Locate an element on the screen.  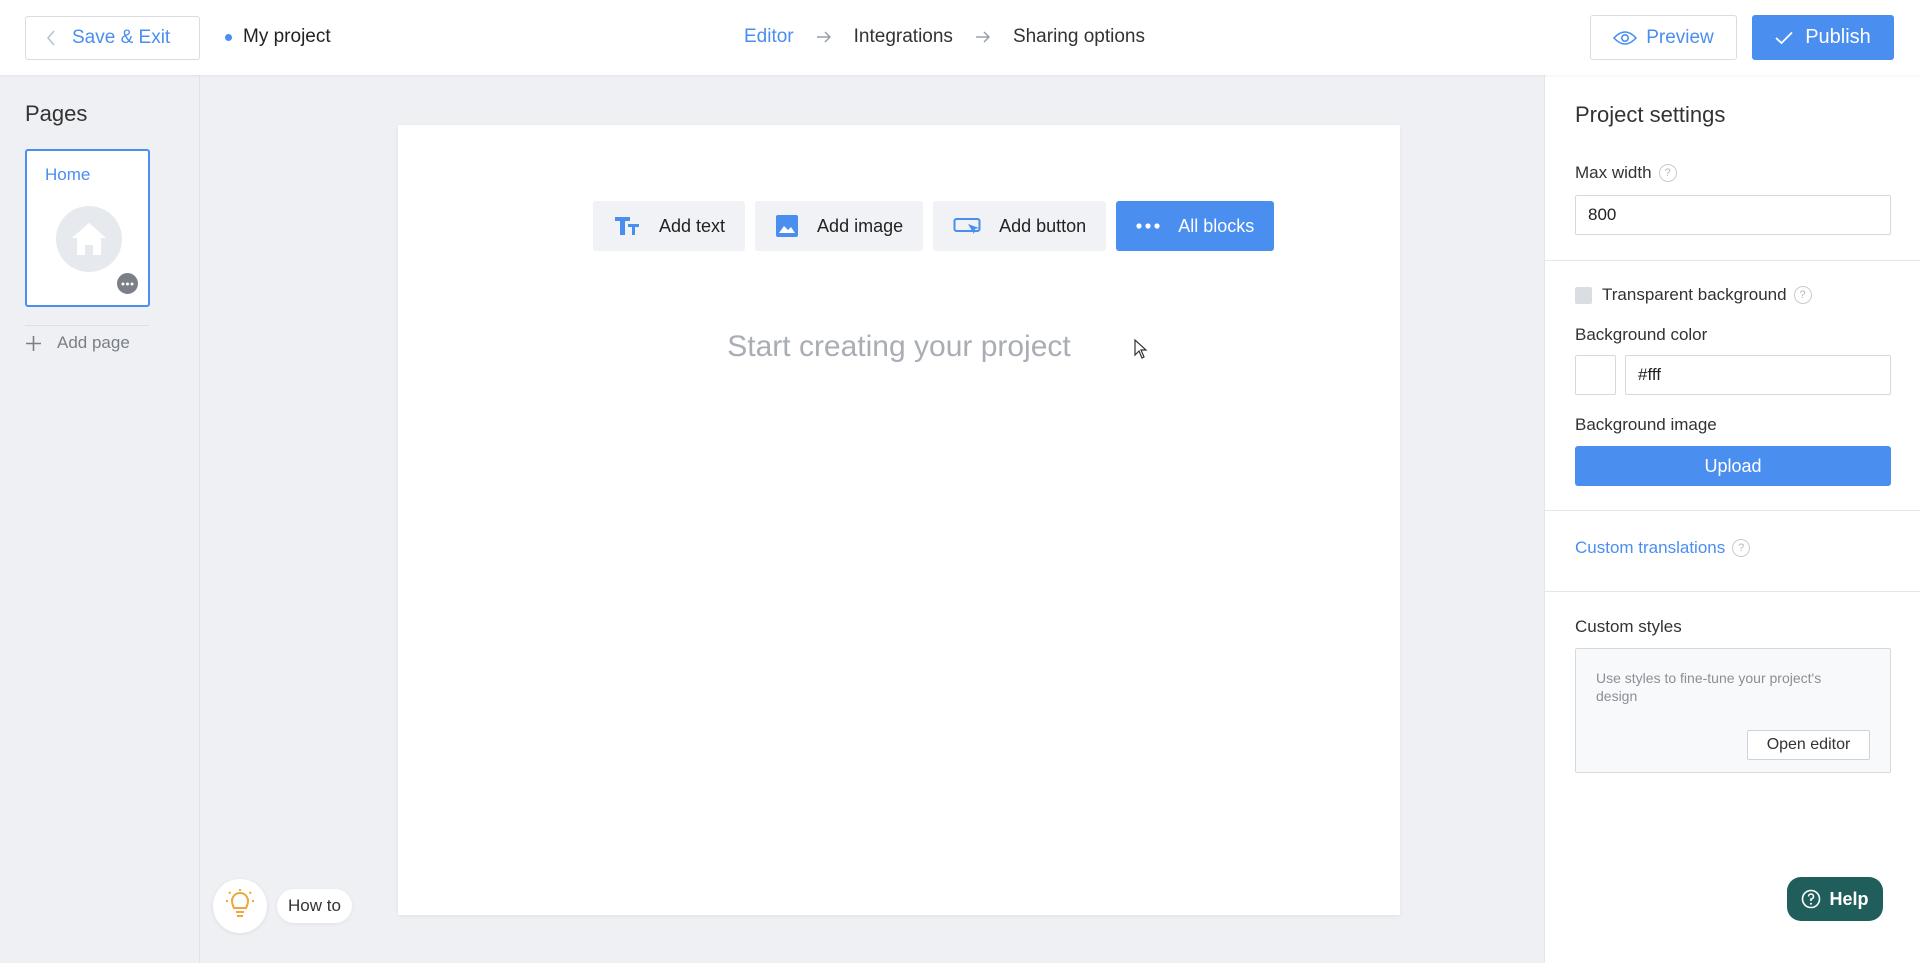
sidebar-divider is located at coordinates (87, 325).